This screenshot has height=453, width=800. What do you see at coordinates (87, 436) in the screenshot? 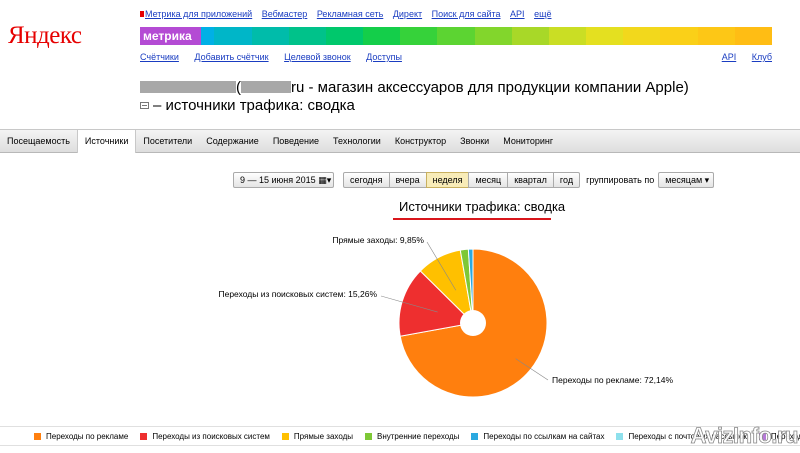
I see `legend-label: Переходы по рекламе` at bounding box center [87, 436].